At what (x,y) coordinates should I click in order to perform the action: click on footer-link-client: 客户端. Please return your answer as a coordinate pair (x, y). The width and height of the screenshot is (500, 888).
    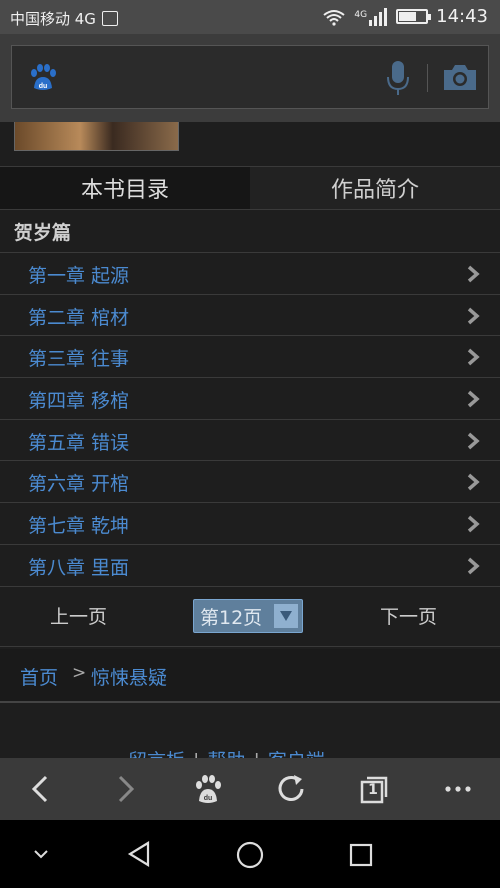
    Looking at the image, I should click on (296, 754).